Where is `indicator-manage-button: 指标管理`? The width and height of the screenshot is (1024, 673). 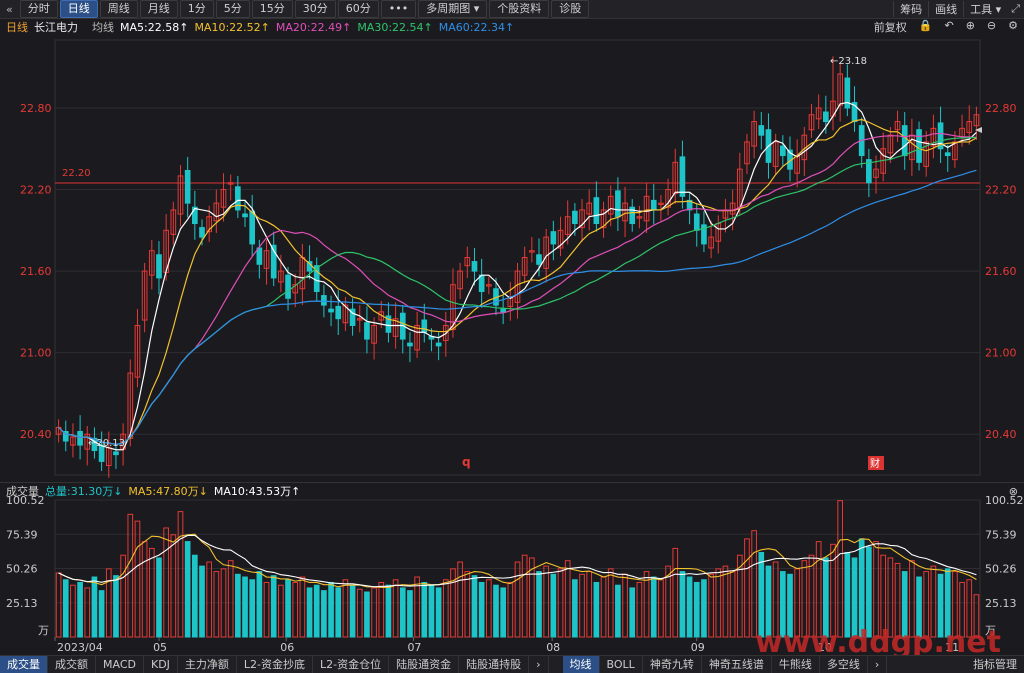
indicator-manage-button: 指标管理 is located at coordinates (995, 664).